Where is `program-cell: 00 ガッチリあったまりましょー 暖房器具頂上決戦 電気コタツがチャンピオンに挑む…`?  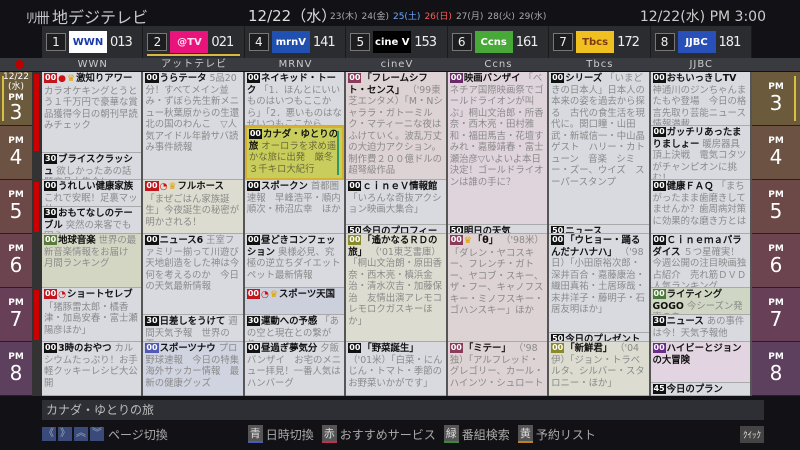
program-cell: 00 ガッチリあったまりましょー 暖房器具頂上決戦 電気コタツがチャンピオンに挑む… is located at coordinates (700, 153).